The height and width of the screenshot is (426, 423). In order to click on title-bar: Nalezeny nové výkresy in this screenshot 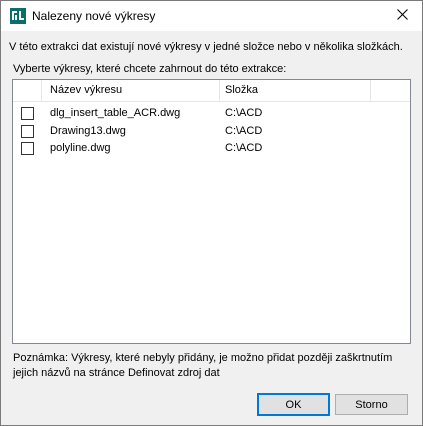, I will do `click(211, 16)`.